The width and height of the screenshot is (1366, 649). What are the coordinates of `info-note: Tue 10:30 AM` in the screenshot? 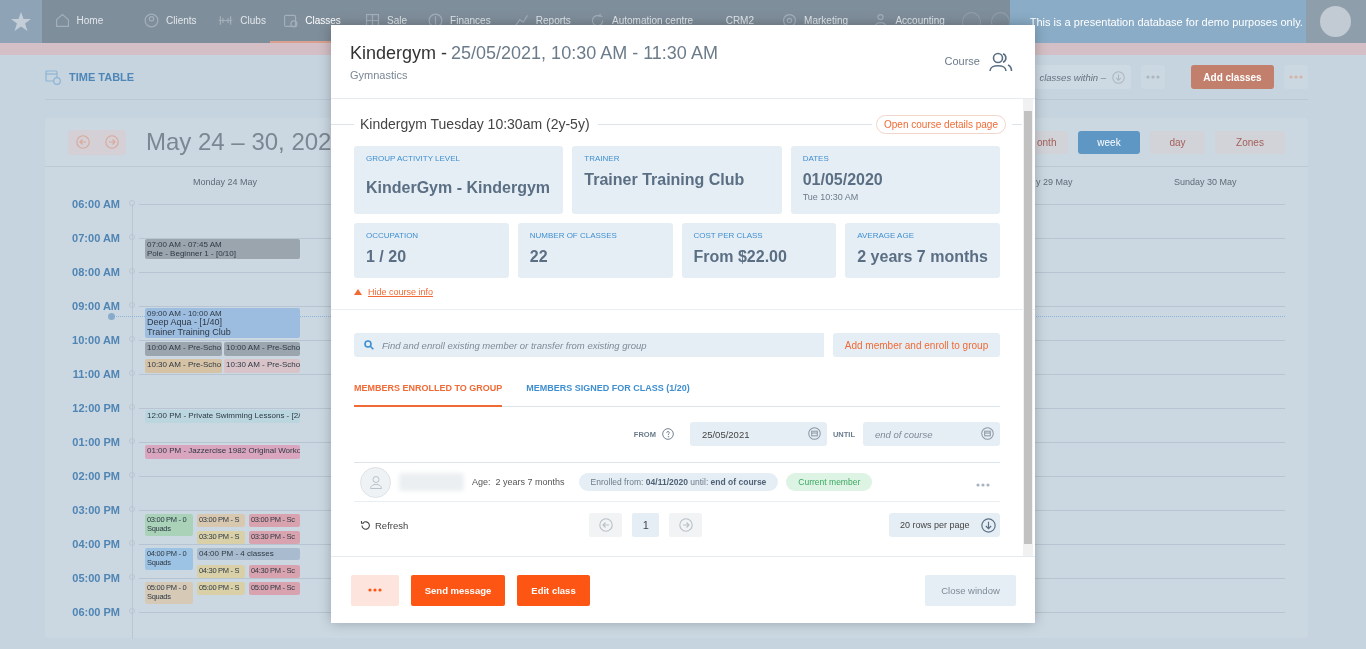 It's located at (831, 197).